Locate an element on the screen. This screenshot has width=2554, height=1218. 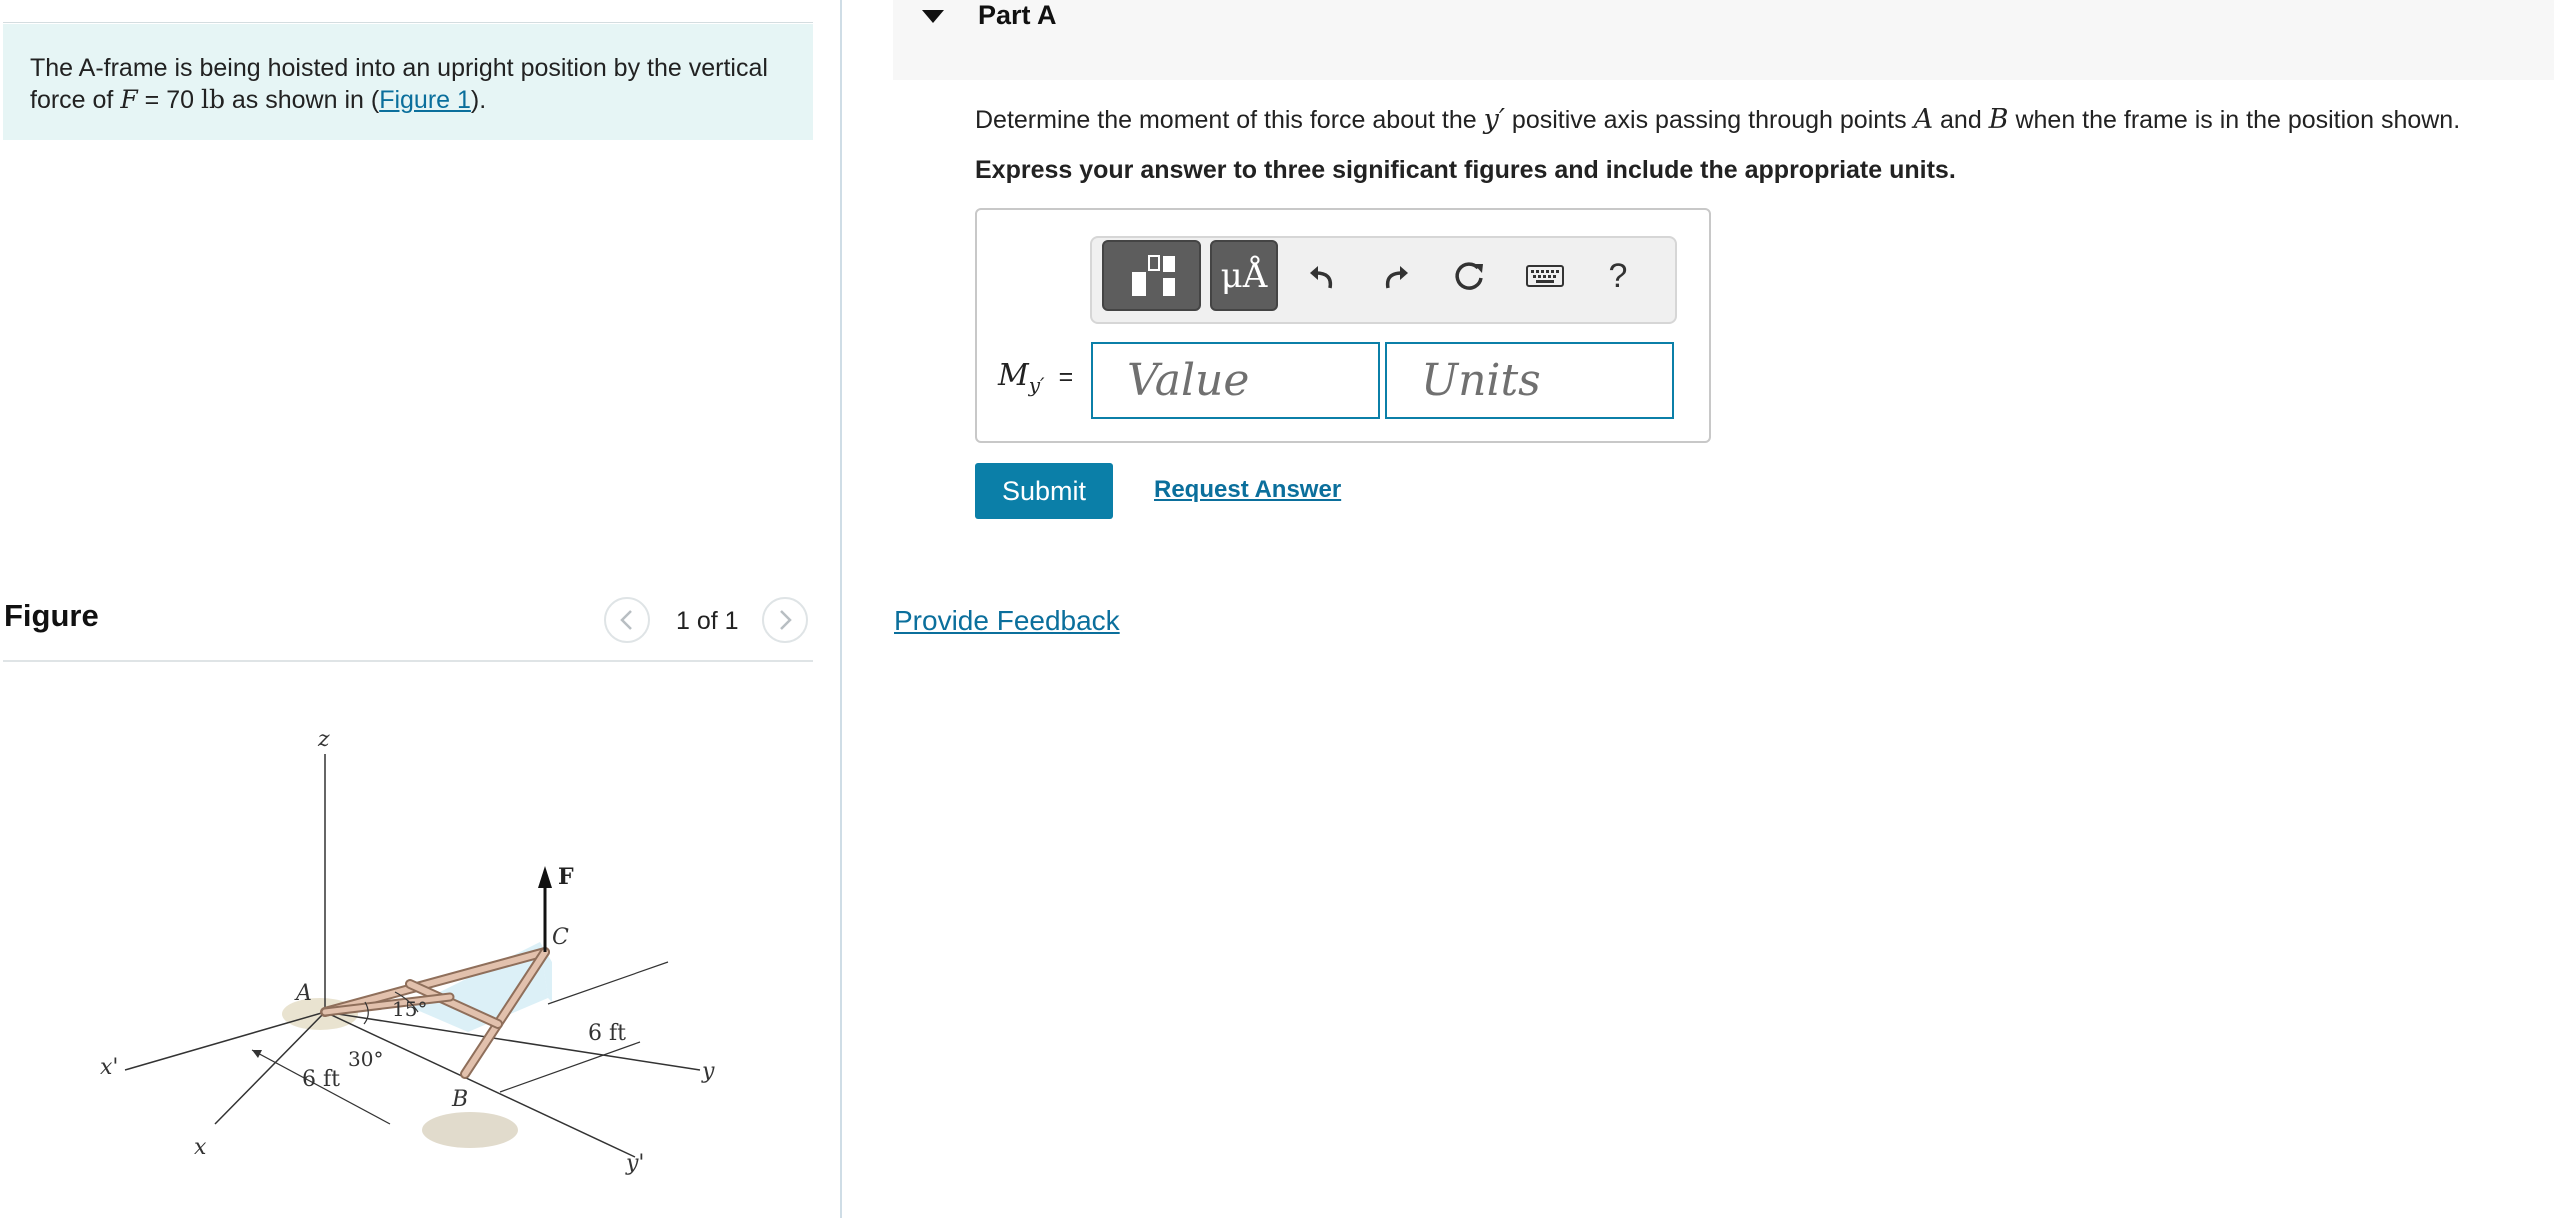
label-x: x is located at coordinates (200, 1147).